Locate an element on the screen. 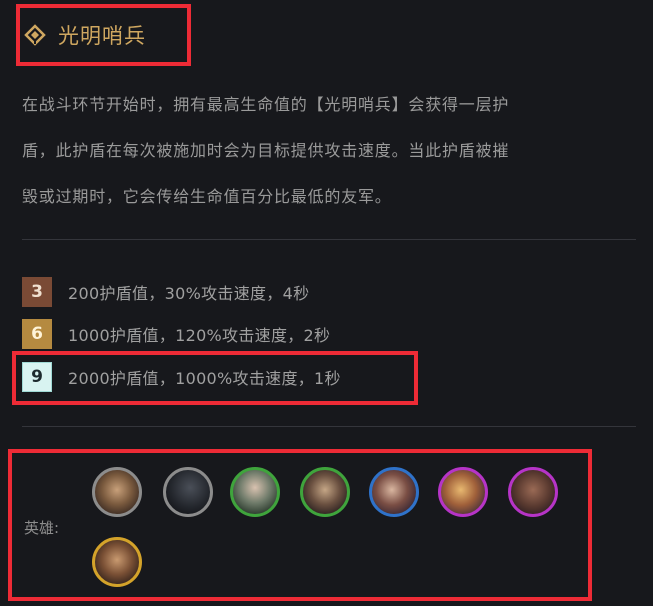 The height and width of the screenshot is (606, 653). tier-row-3: 3 200护盾值，30%攻击速度，4秒 is located at coordinates (165, 292).